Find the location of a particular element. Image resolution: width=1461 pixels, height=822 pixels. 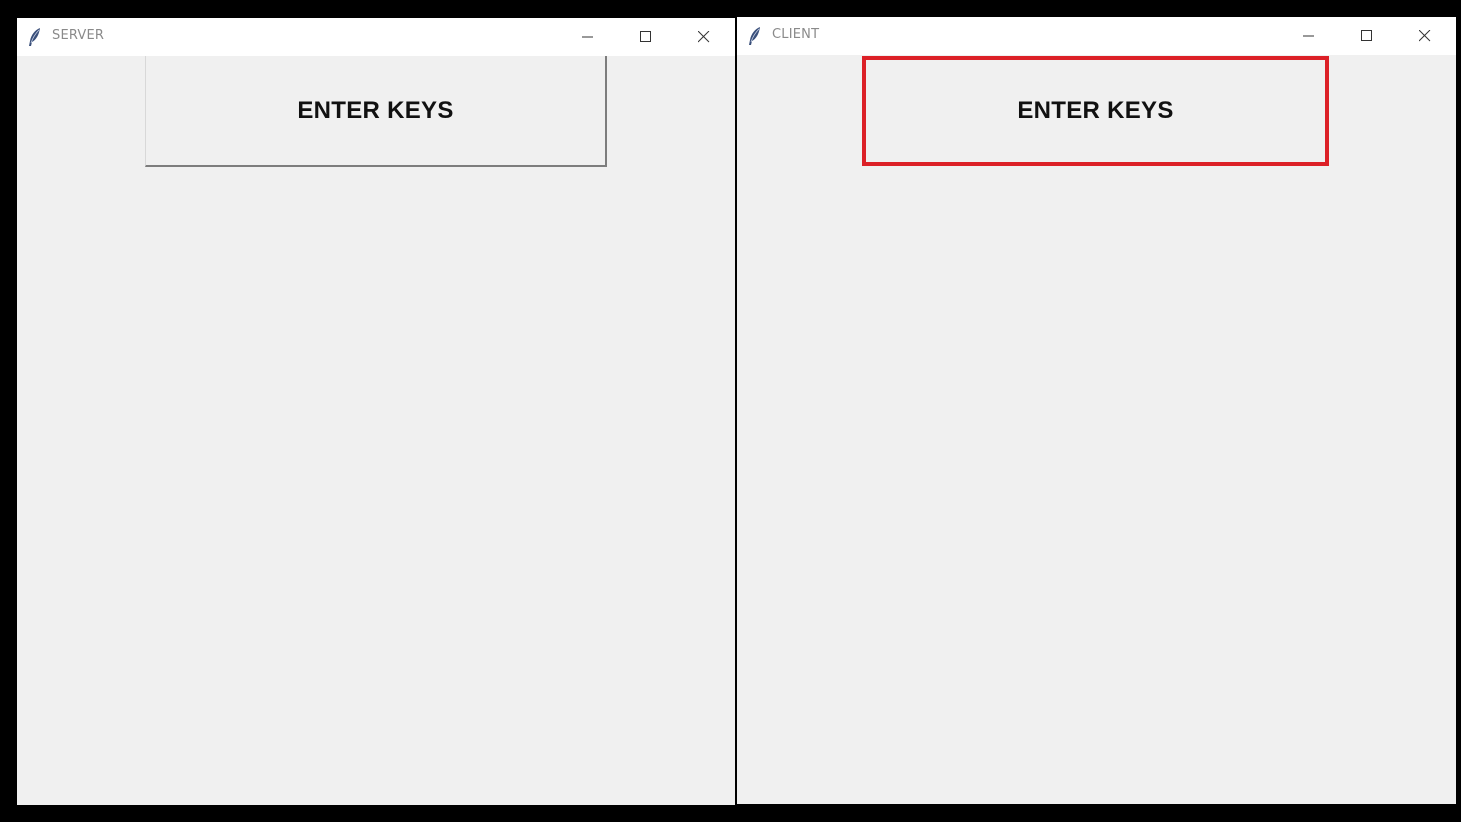

client-minimize-button is located at coordinates (1309, 36).